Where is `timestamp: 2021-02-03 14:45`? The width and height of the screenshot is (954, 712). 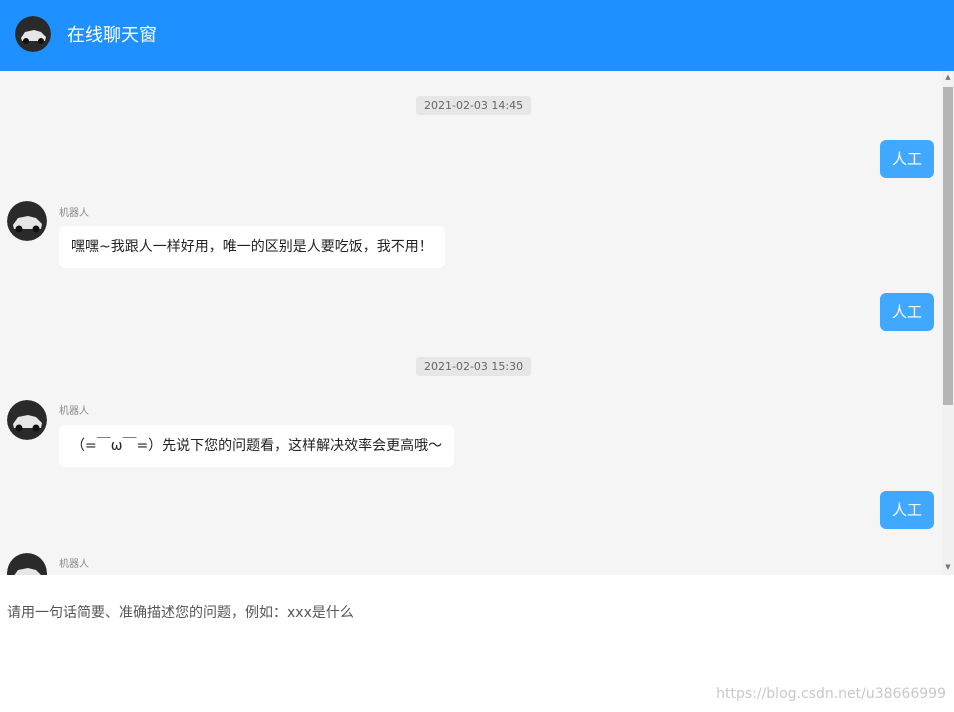
timestamp: 2021-02-03 14:45 is located at coordinates (474, 105).